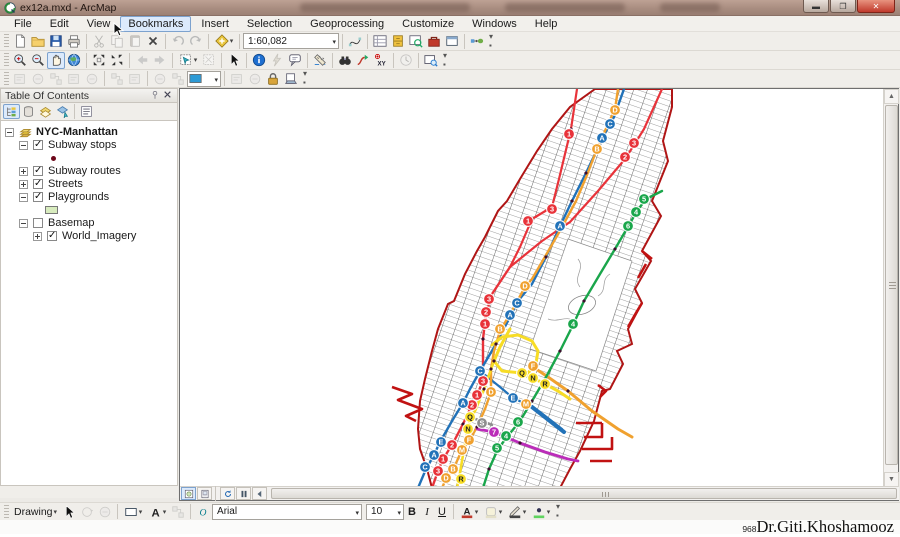  I want to click on layer-label: NYC-Manhattan, so click(77, 132).